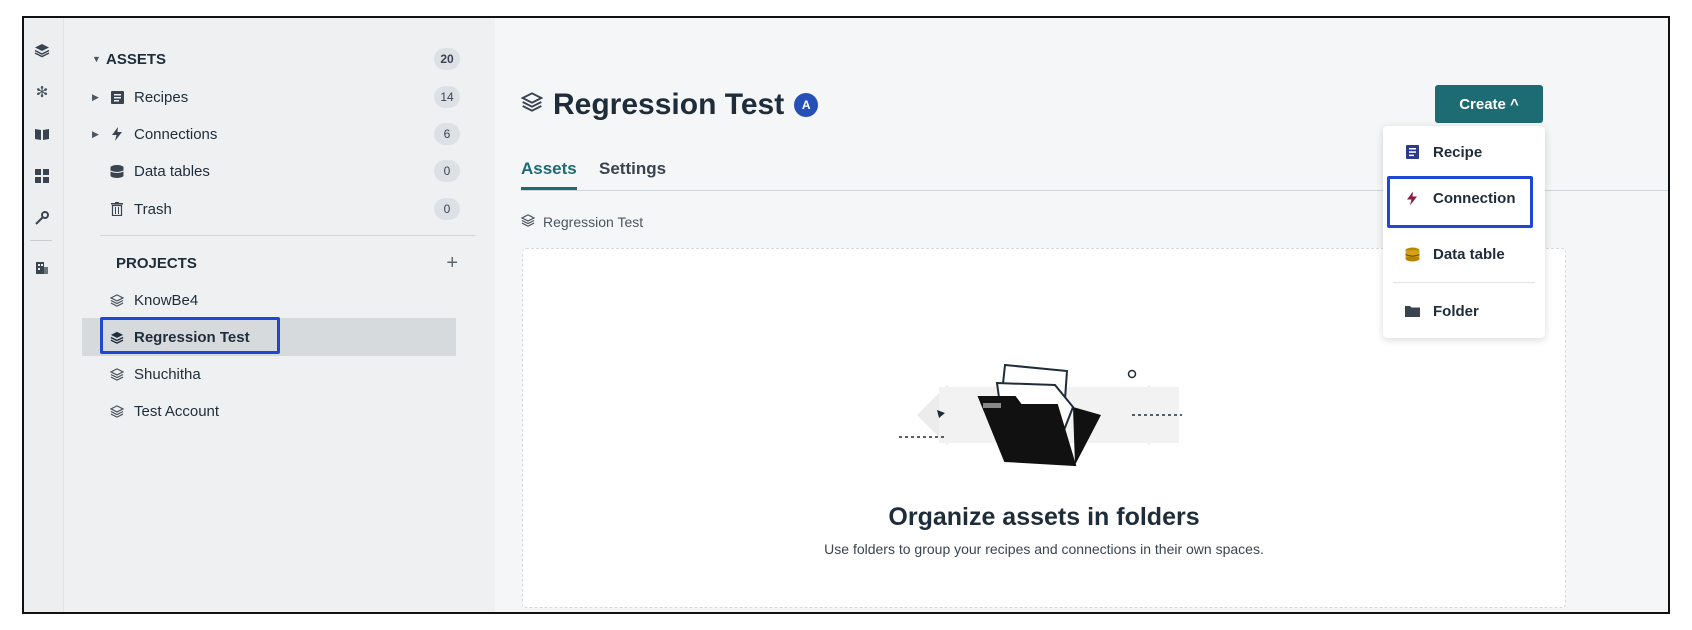 The width and height of the screenshot is (1692, 630). I want to click on sidebar-item-recipes: ▶ Recipes 14, so click(277, 97).